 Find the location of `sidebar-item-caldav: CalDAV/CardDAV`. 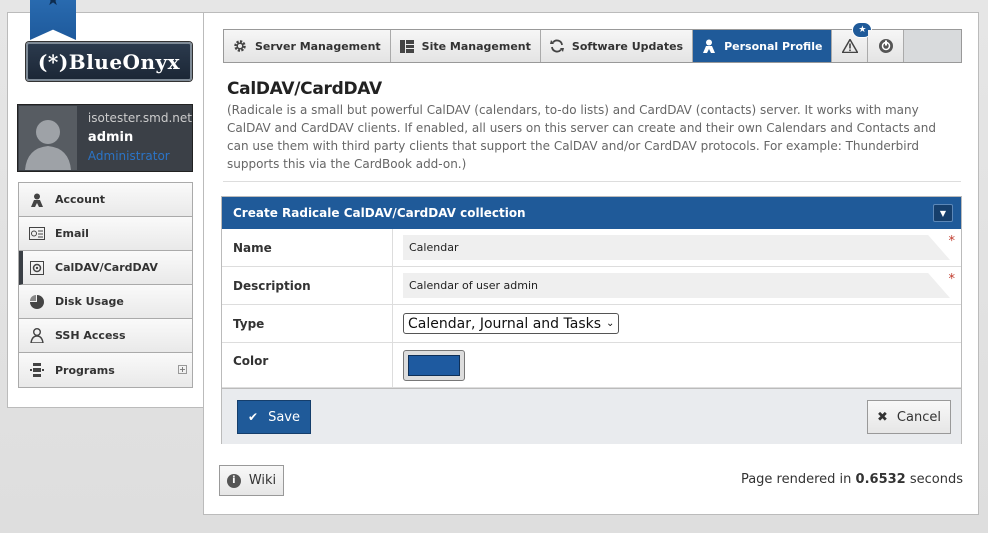

sidebar-item-caldav: CalDAV/CardDAV is located at coordinates (105, 268).